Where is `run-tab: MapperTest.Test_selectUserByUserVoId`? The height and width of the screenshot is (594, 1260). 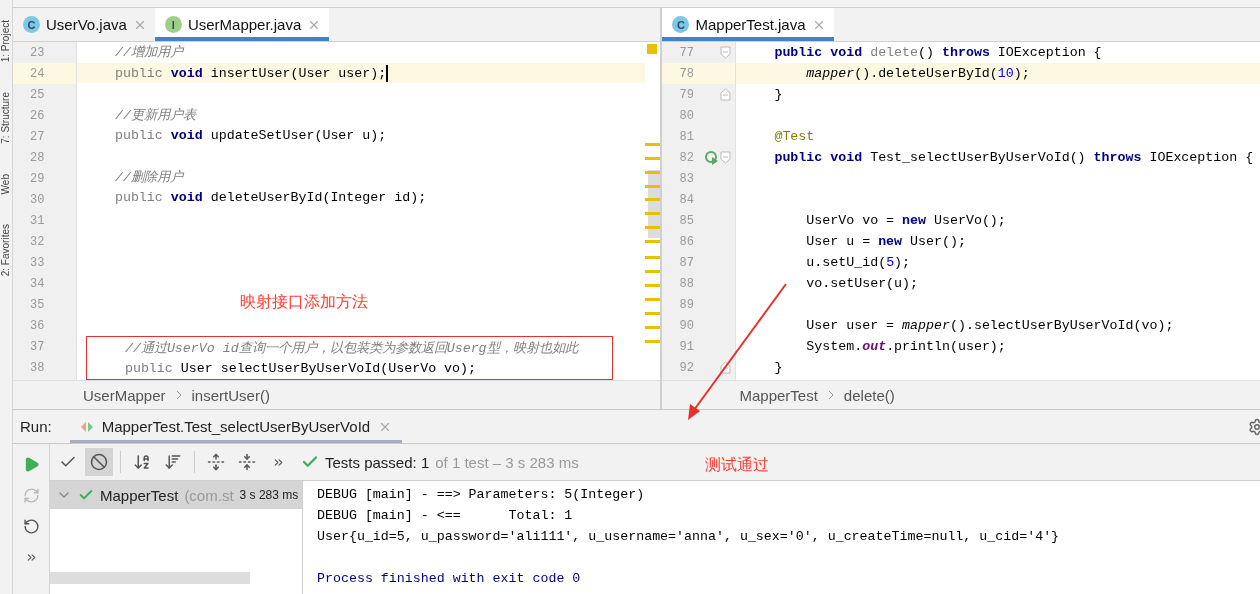
run-tab: MapperTest.Test_selectUserByUserVoId is located at coordinates (236, 426).